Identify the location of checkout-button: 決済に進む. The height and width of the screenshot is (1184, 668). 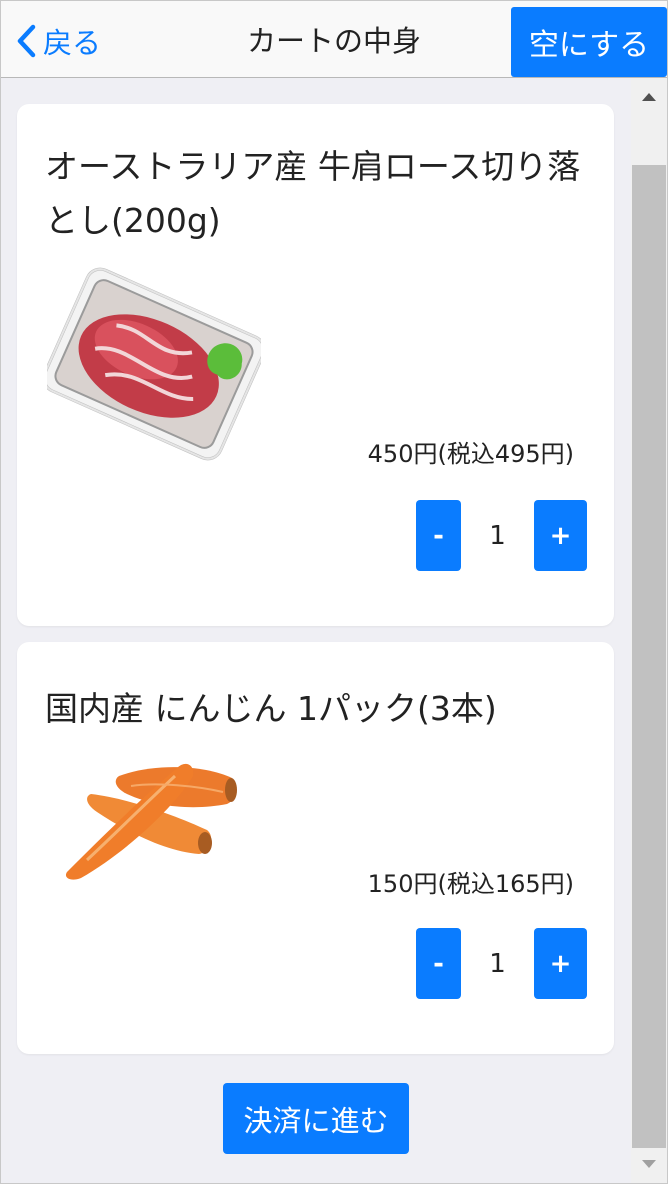
(316, 1118).